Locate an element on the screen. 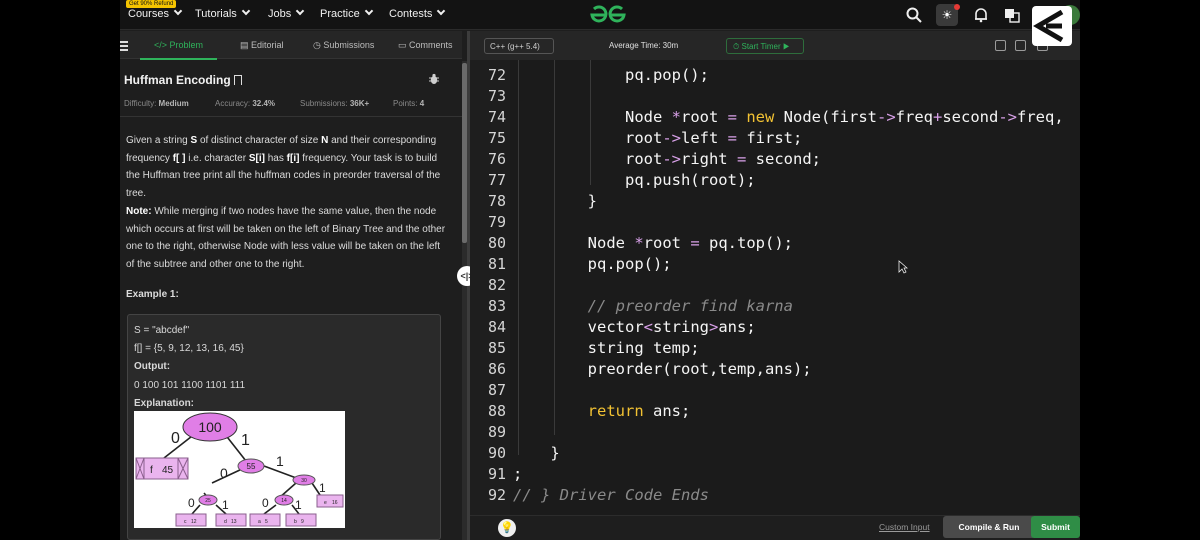 Image resolution: width=1200 pixels, height=540 pixels. bell-icon is located at coordinates (981, 15).